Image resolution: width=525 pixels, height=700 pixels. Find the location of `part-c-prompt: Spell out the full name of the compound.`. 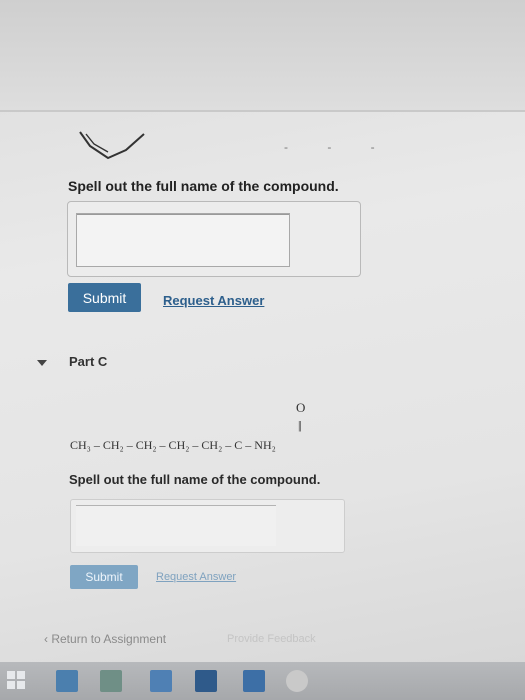

part-c-prompt: Spell out the full name of the compound. is located at coordinates (195, 479).